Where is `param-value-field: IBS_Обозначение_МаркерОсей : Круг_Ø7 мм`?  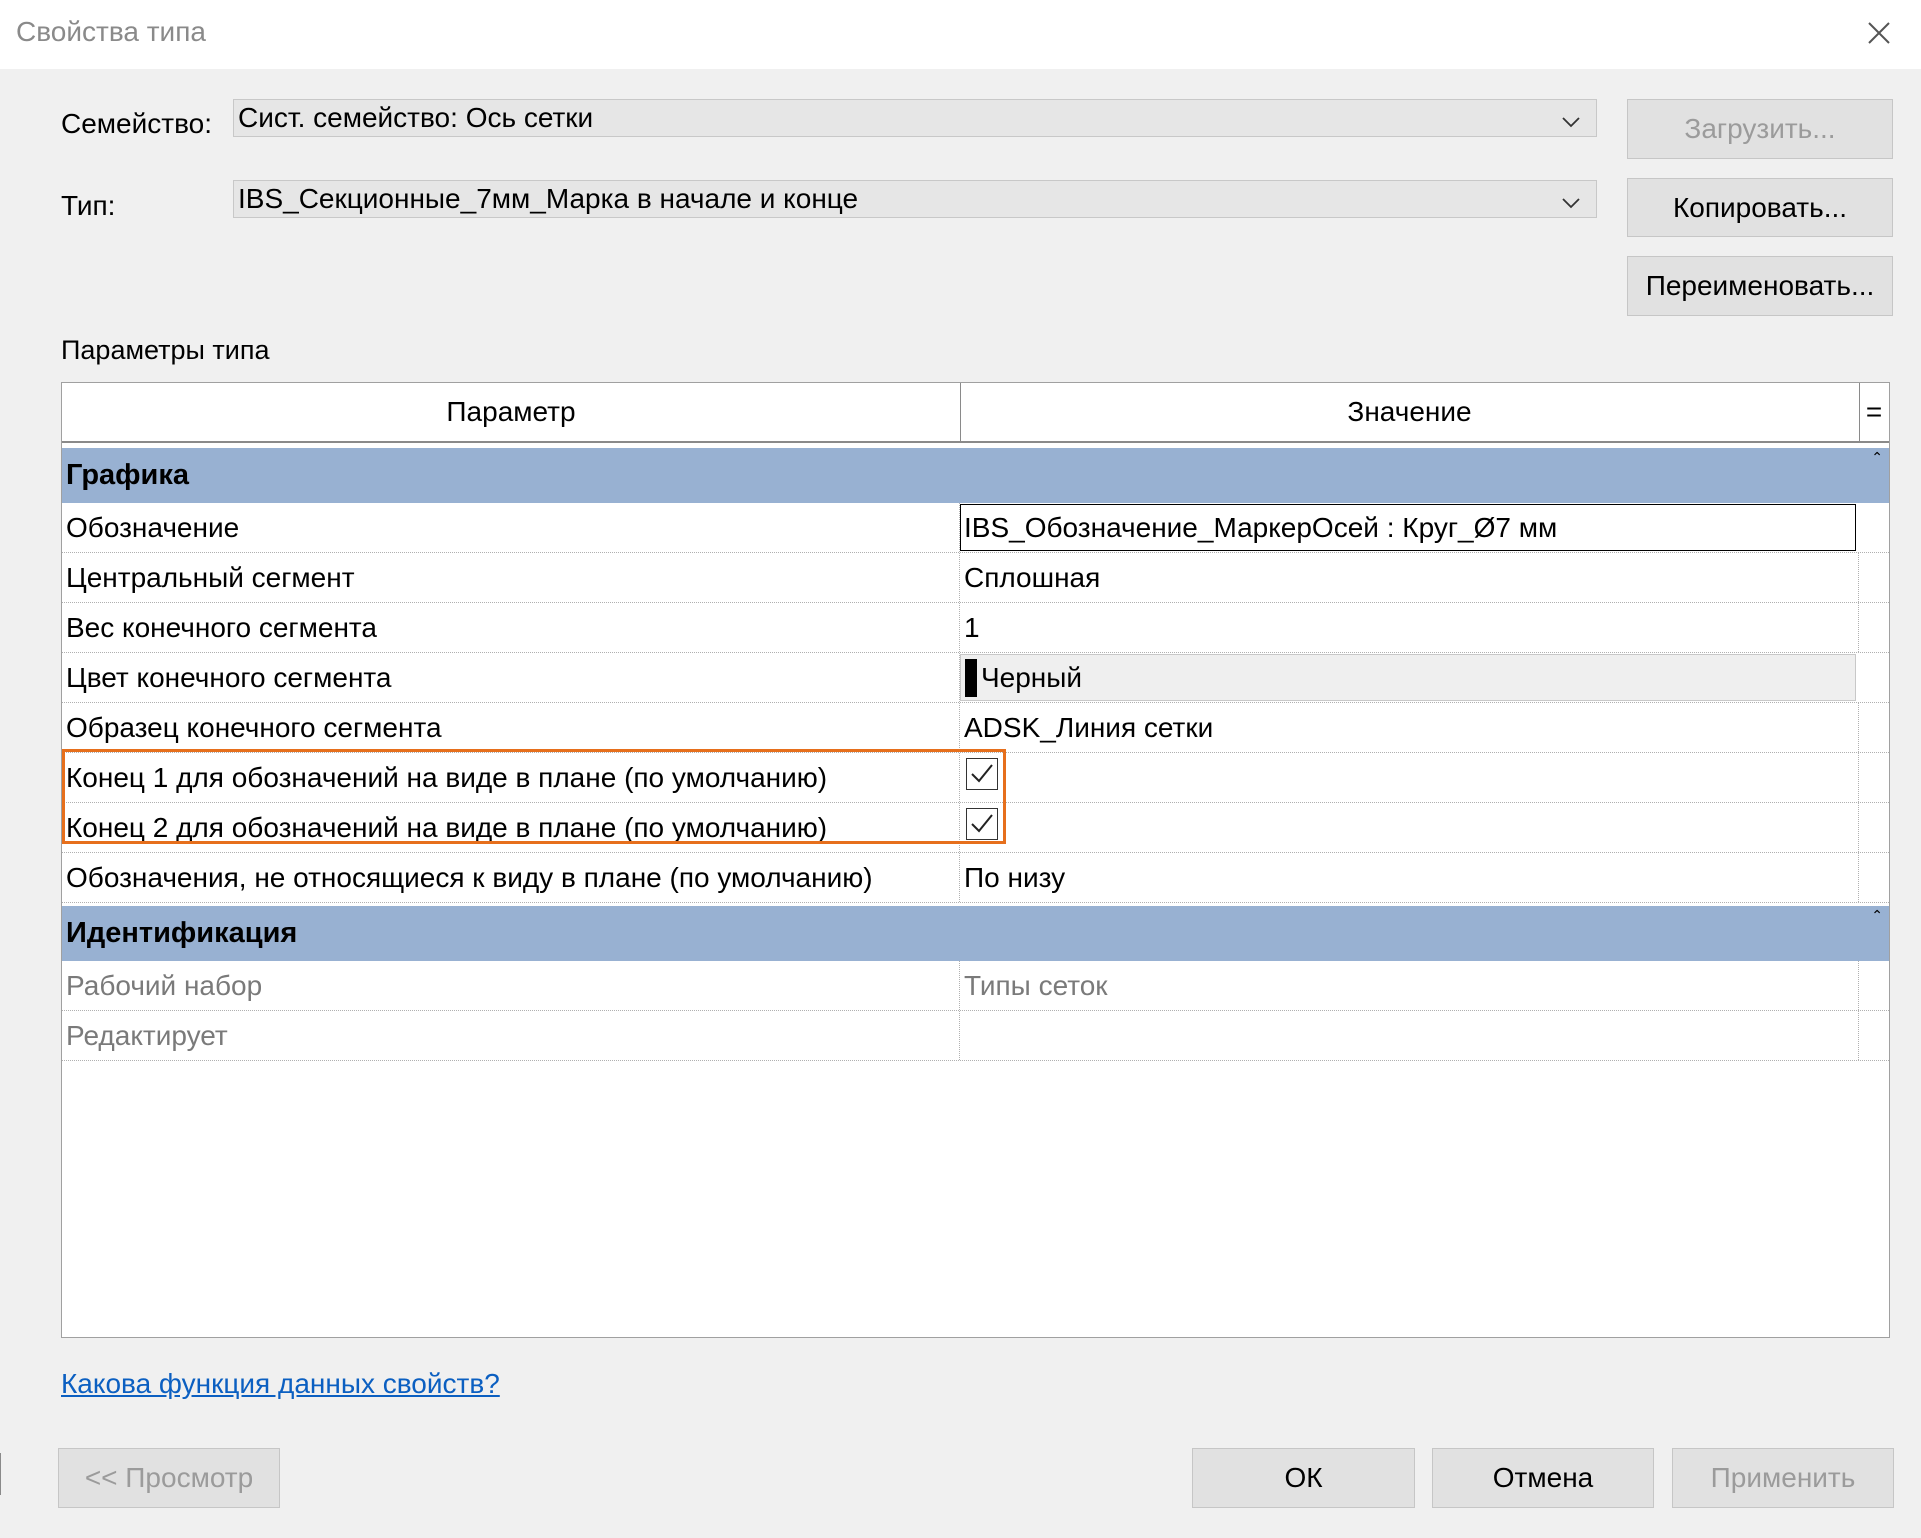
param-value-field: IBS_Обозначение_МаркерОсей : Круг_Ø7 мм is located at coordinates (1408, 527).